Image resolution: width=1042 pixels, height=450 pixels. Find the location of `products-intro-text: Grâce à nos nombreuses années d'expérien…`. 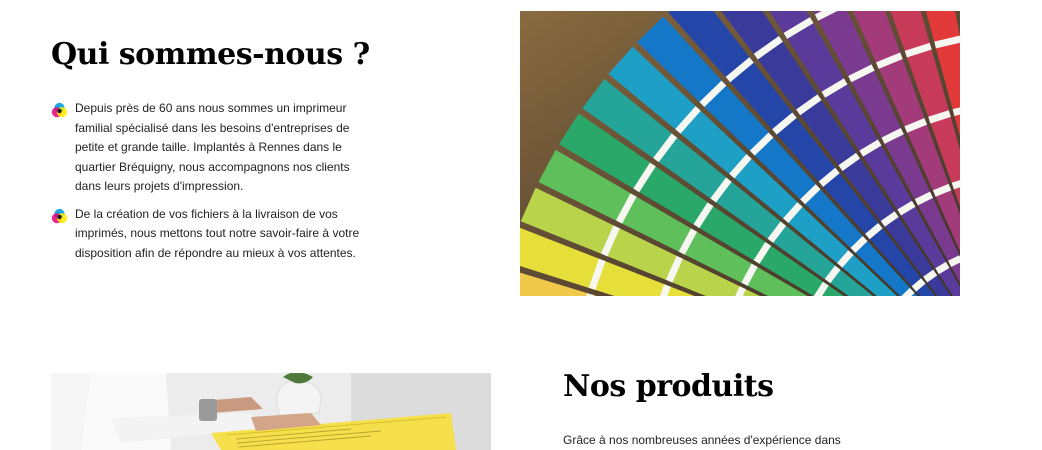

products-intro-text: Grâce à nos nombreuses années d'expérien… is located at coordinates (702, 440).